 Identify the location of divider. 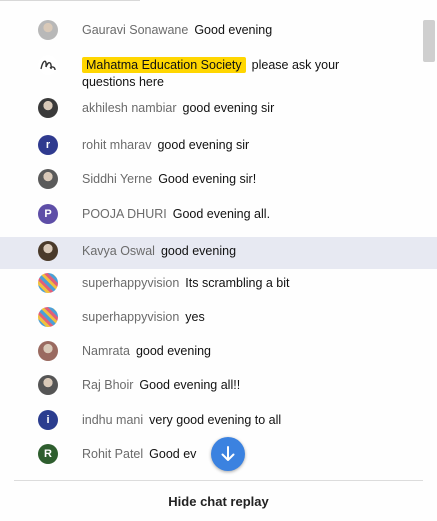
(70, 0).